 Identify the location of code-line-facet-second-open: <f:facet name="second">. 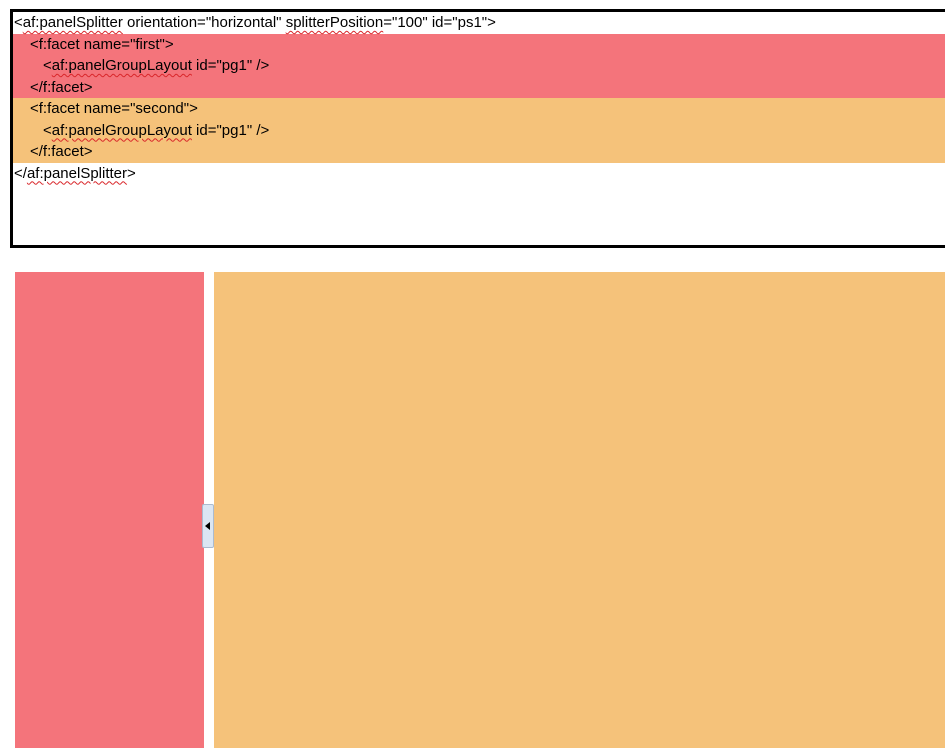
(114, 108).